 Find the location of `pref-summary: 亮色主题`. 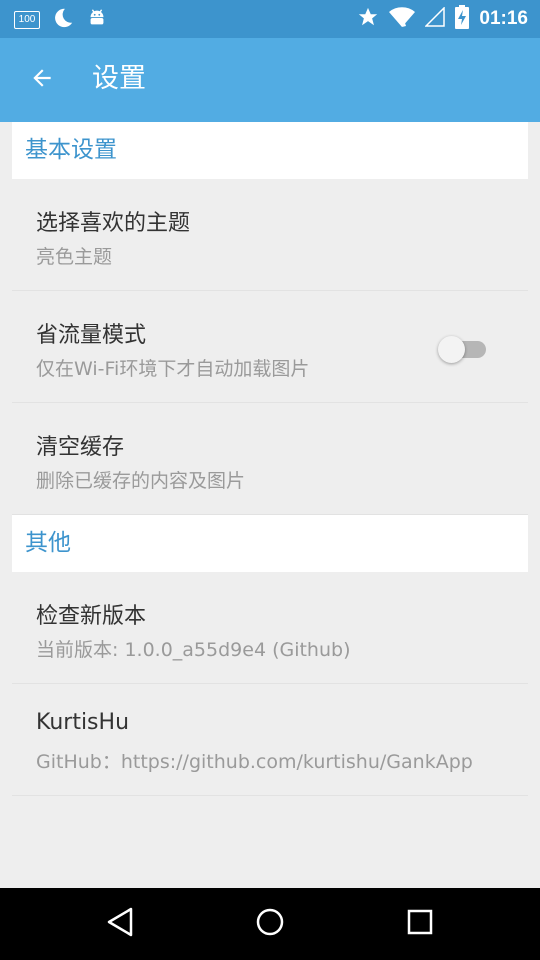

pref-summary: 亮色主题 is located at coordinates (74, 257).